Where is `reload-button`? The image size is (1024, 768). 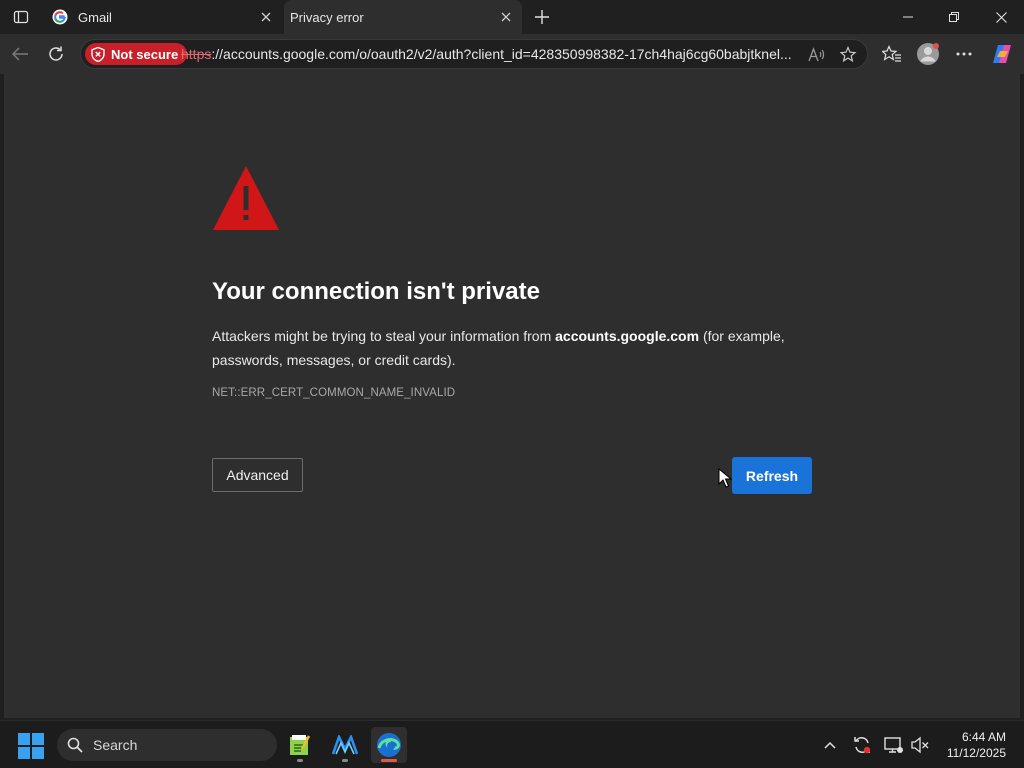
reload-button is located at coordinates (56, 54).